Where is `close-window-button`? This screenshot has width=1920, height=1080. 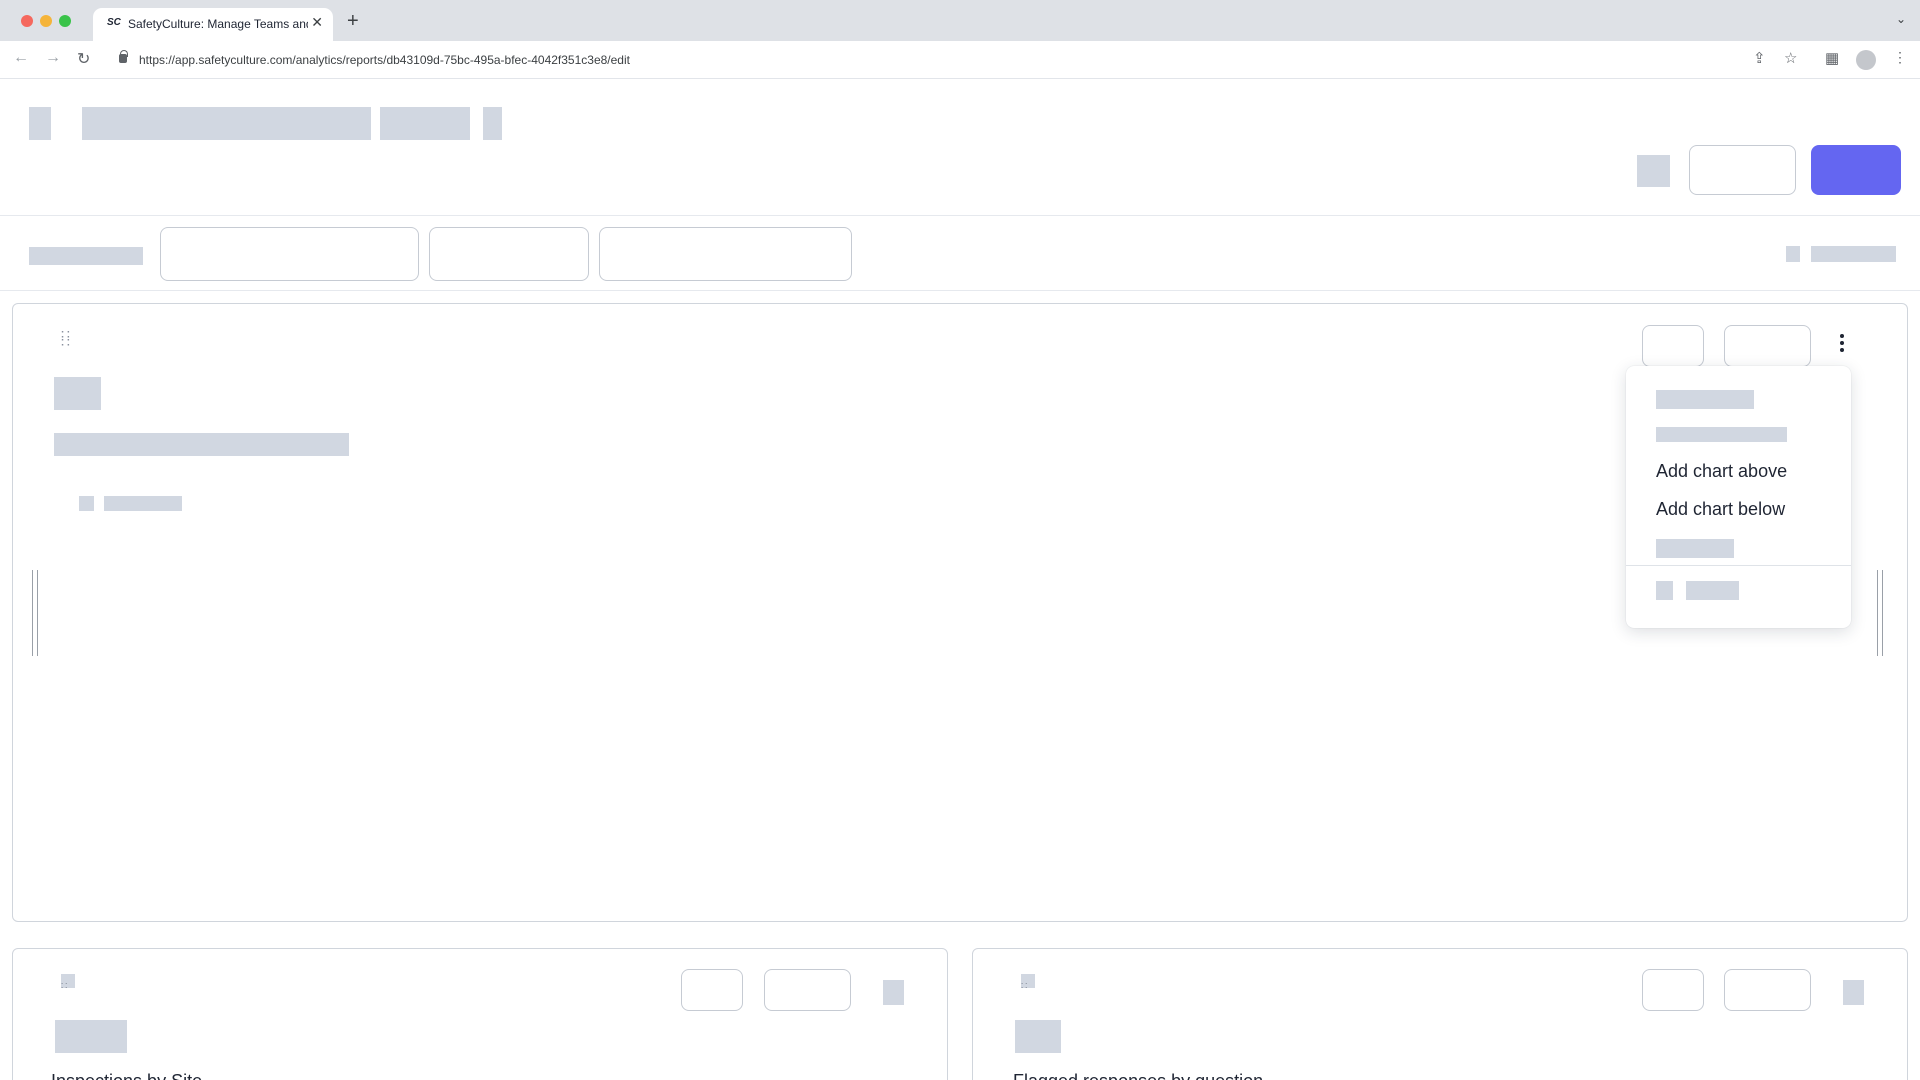 close-window-button is located at coordinates (27, 21).